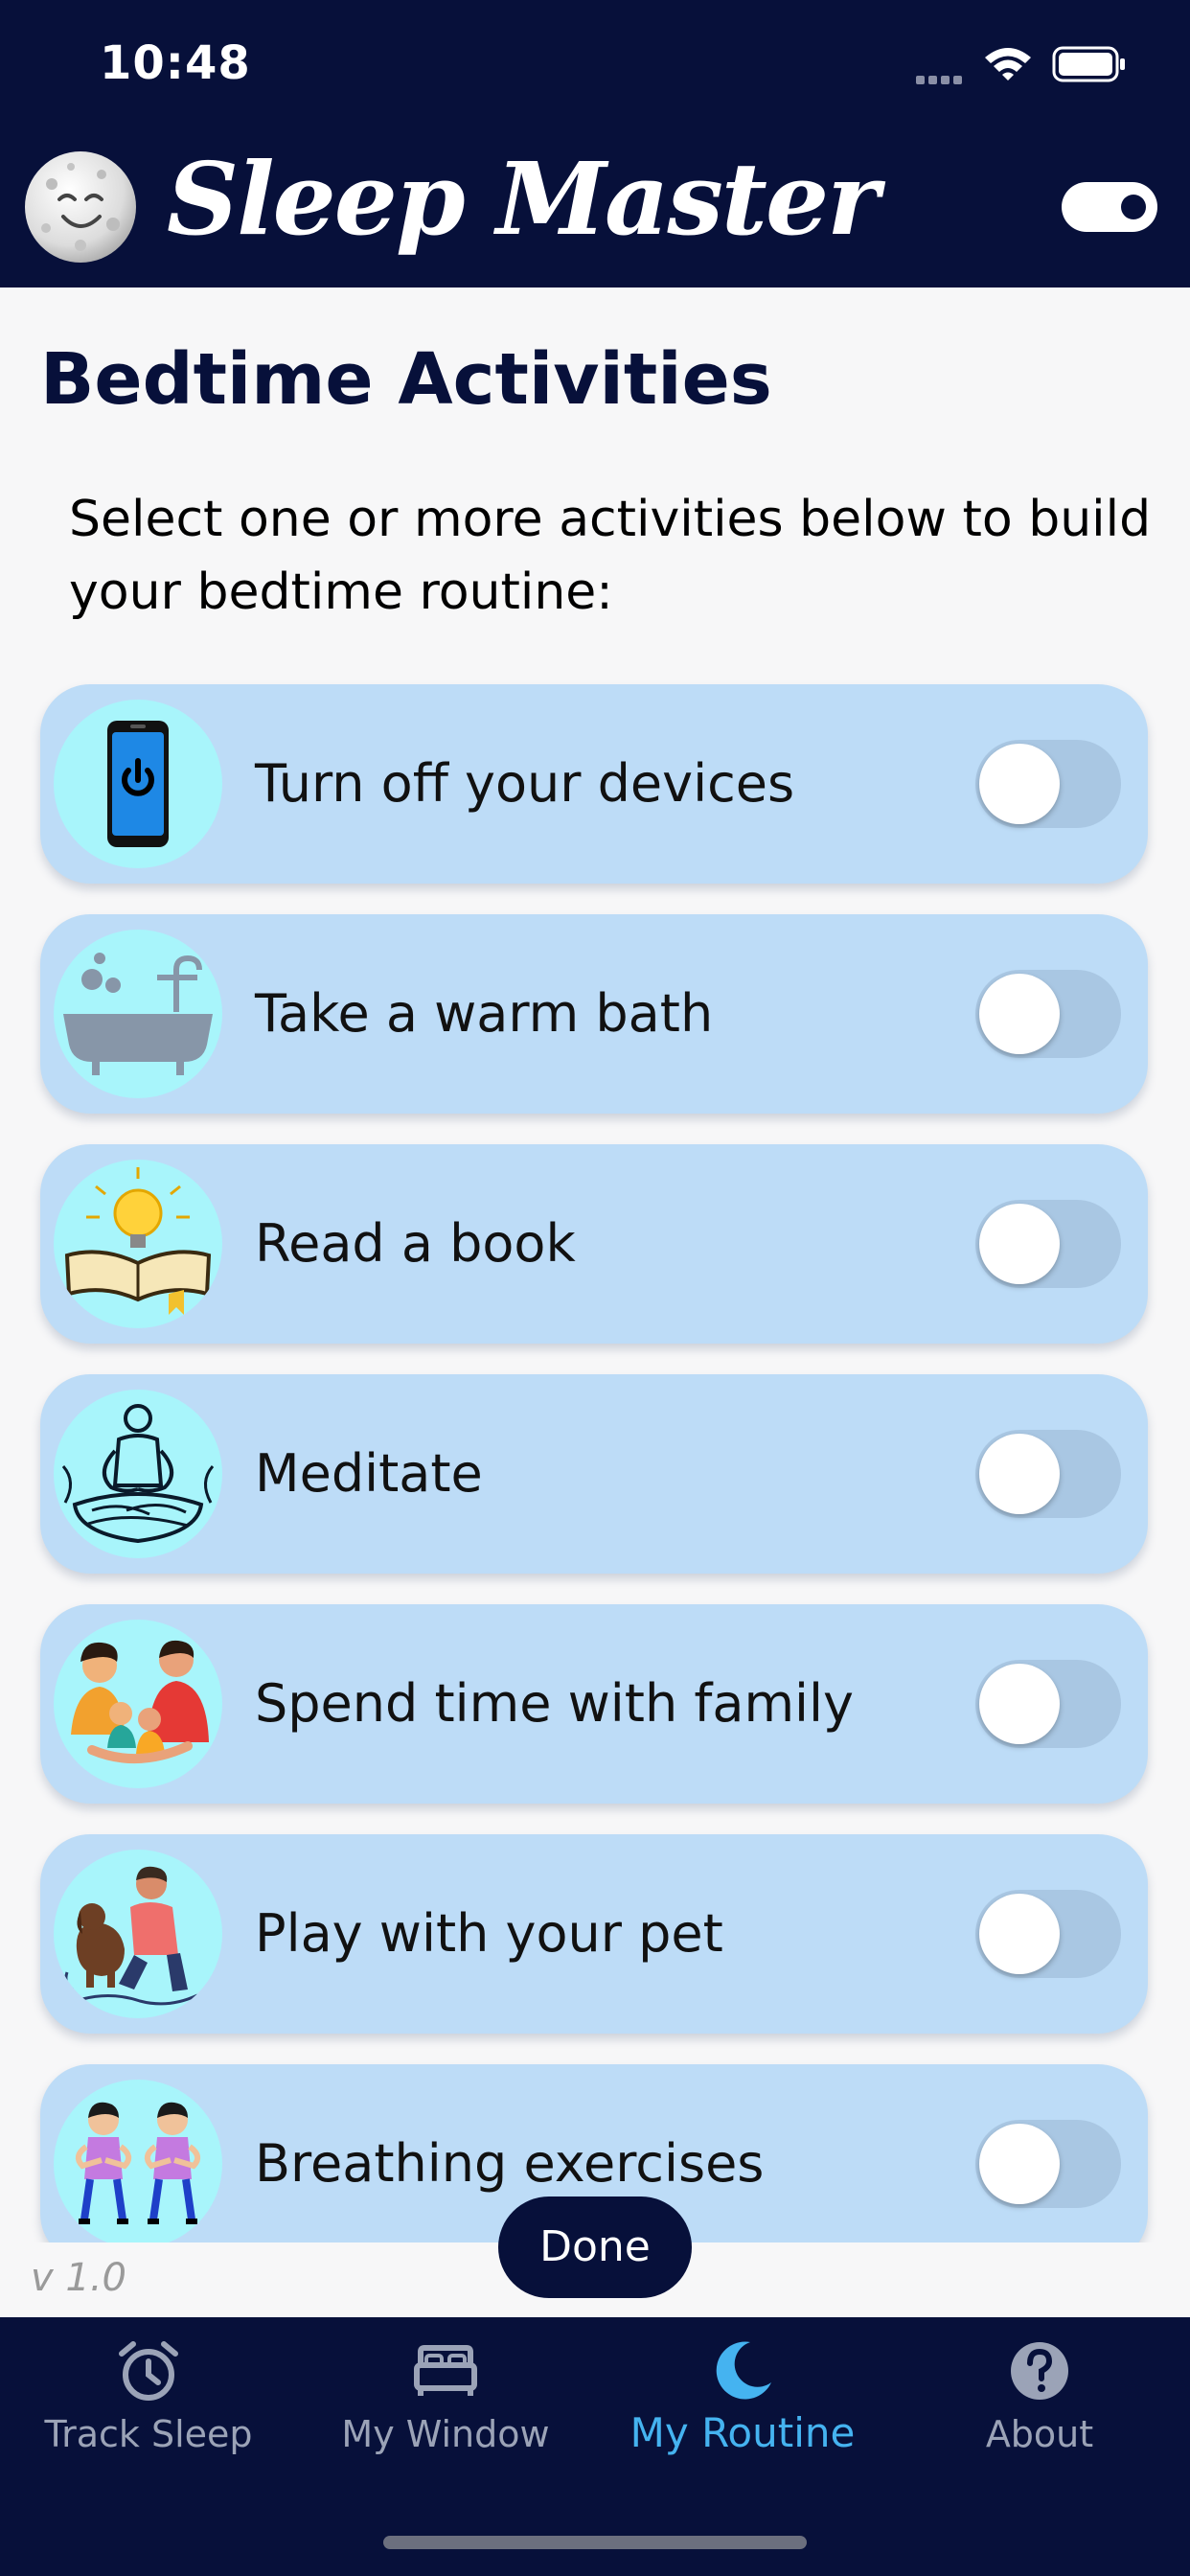 Image resolution: width=1190 pixels, height=2576 pixels. I want to click on cellular-signal-icon, so click(941, 79).